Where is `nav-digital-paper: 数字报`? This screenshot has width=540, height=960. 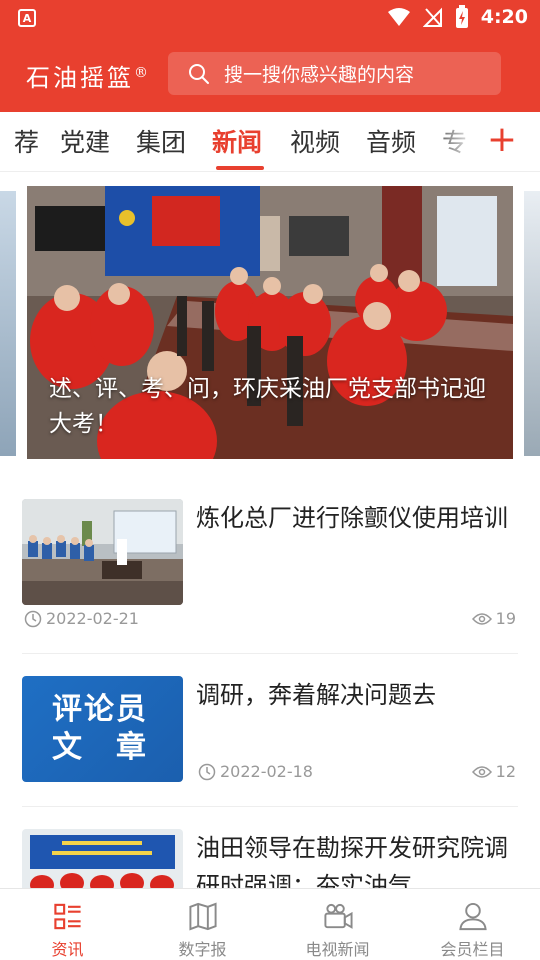
nav-digital-paper: 数字报 is located at coordinates (202, 924).